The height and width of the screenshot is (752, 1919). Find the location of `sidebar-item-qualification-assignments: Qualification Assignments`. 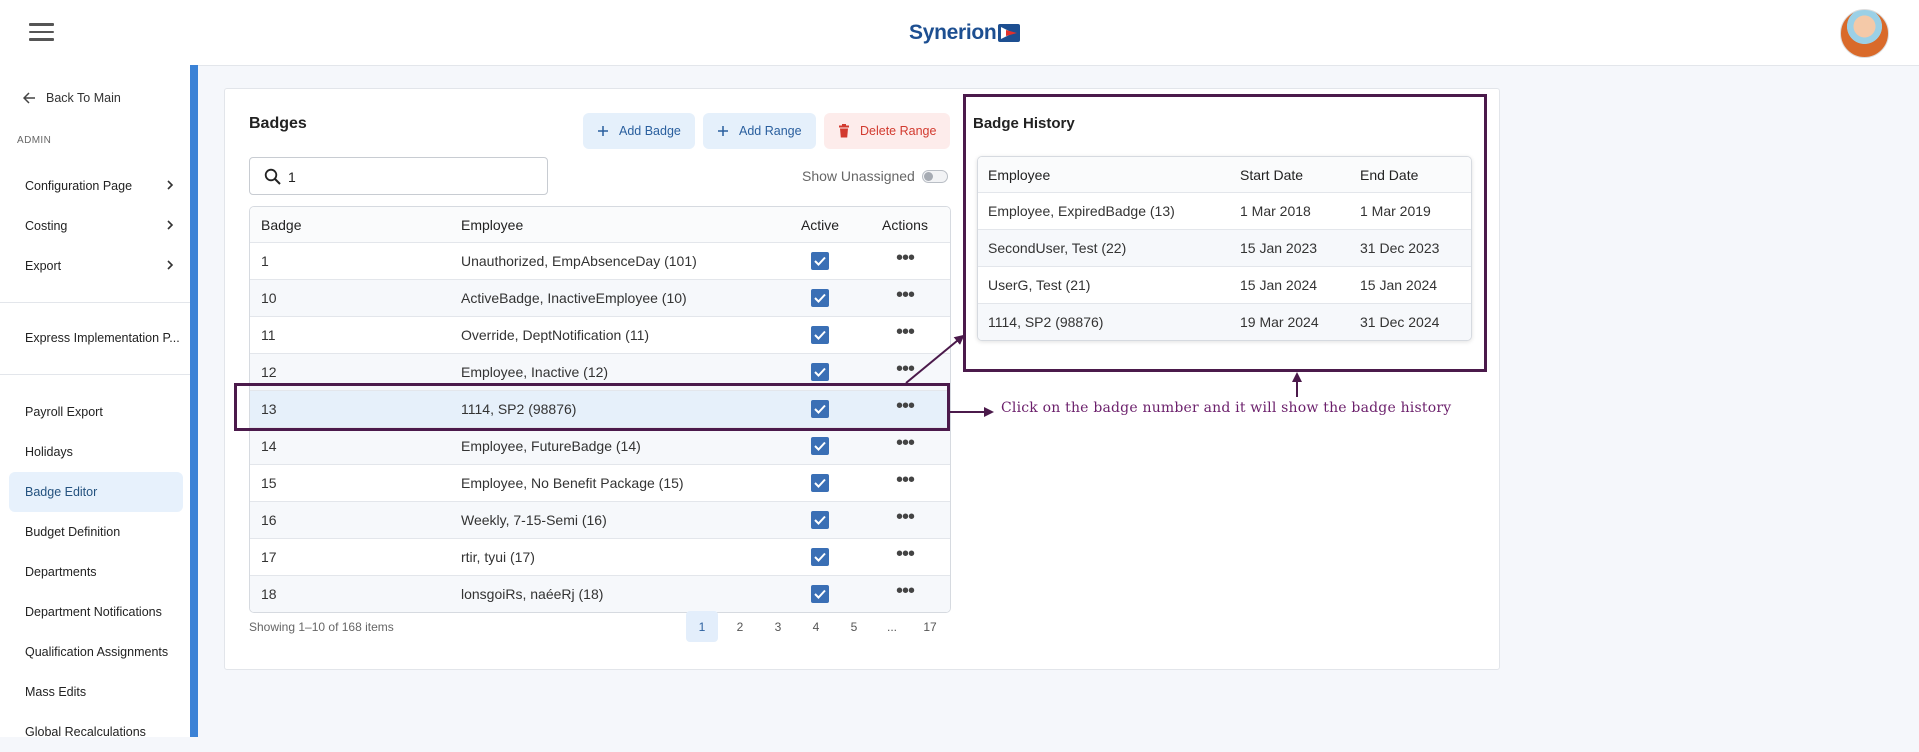

sidebar-item-qualification-assignments: Qualification Assignments is located at coordinates (96, 652).